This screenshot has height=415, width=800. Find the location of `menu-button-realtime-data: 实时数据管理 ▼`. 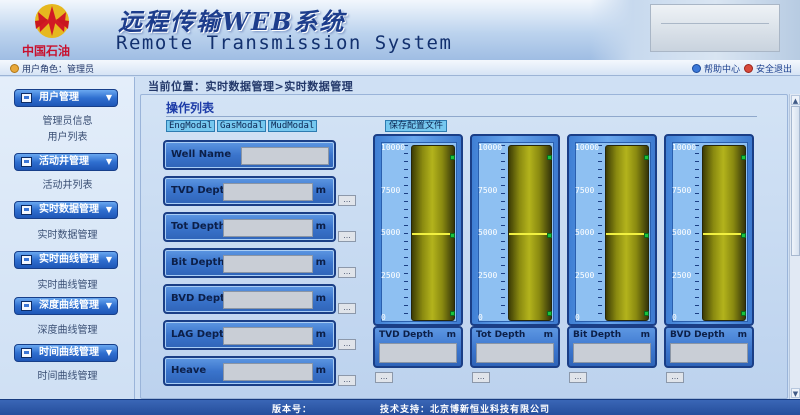

menu-button-realtime-data: 实时数据管理 ▼ is located at coordinates (66, 210).